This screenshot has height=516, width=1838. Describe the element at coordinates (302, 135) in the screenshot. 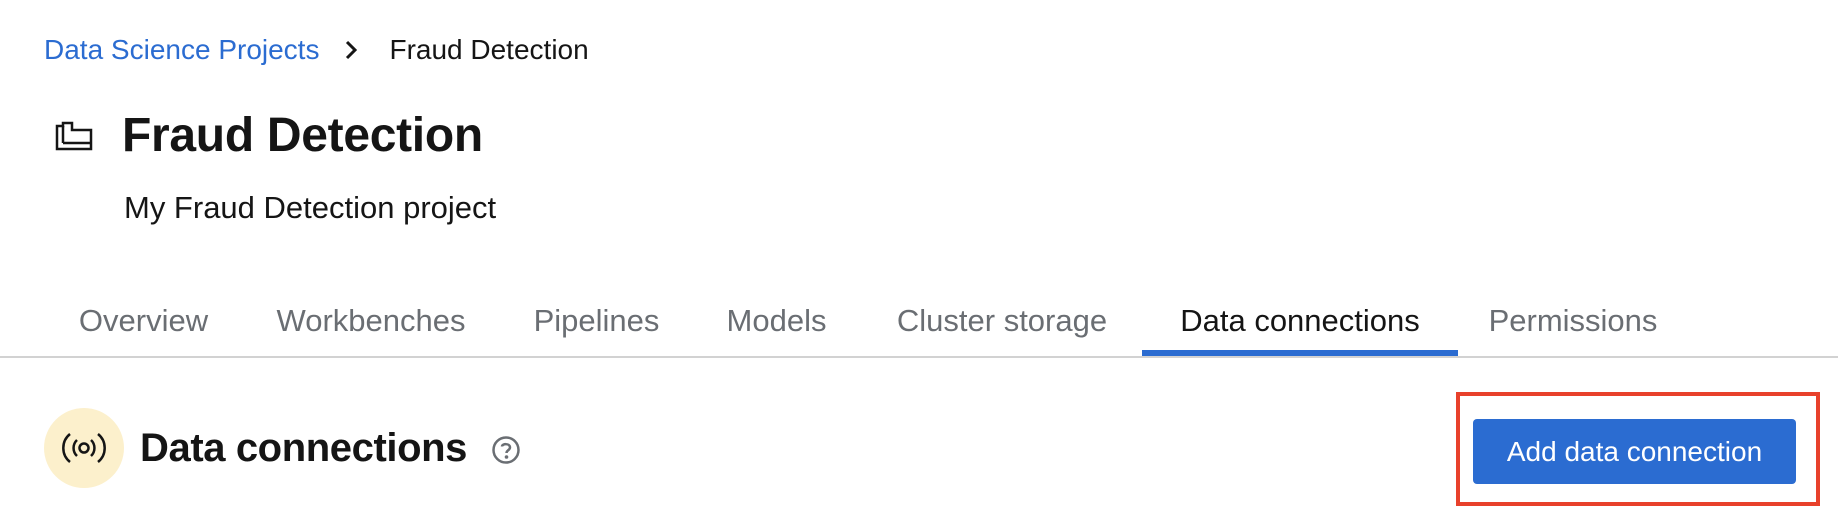

I see `page-title: Fraud Detection` at that location.